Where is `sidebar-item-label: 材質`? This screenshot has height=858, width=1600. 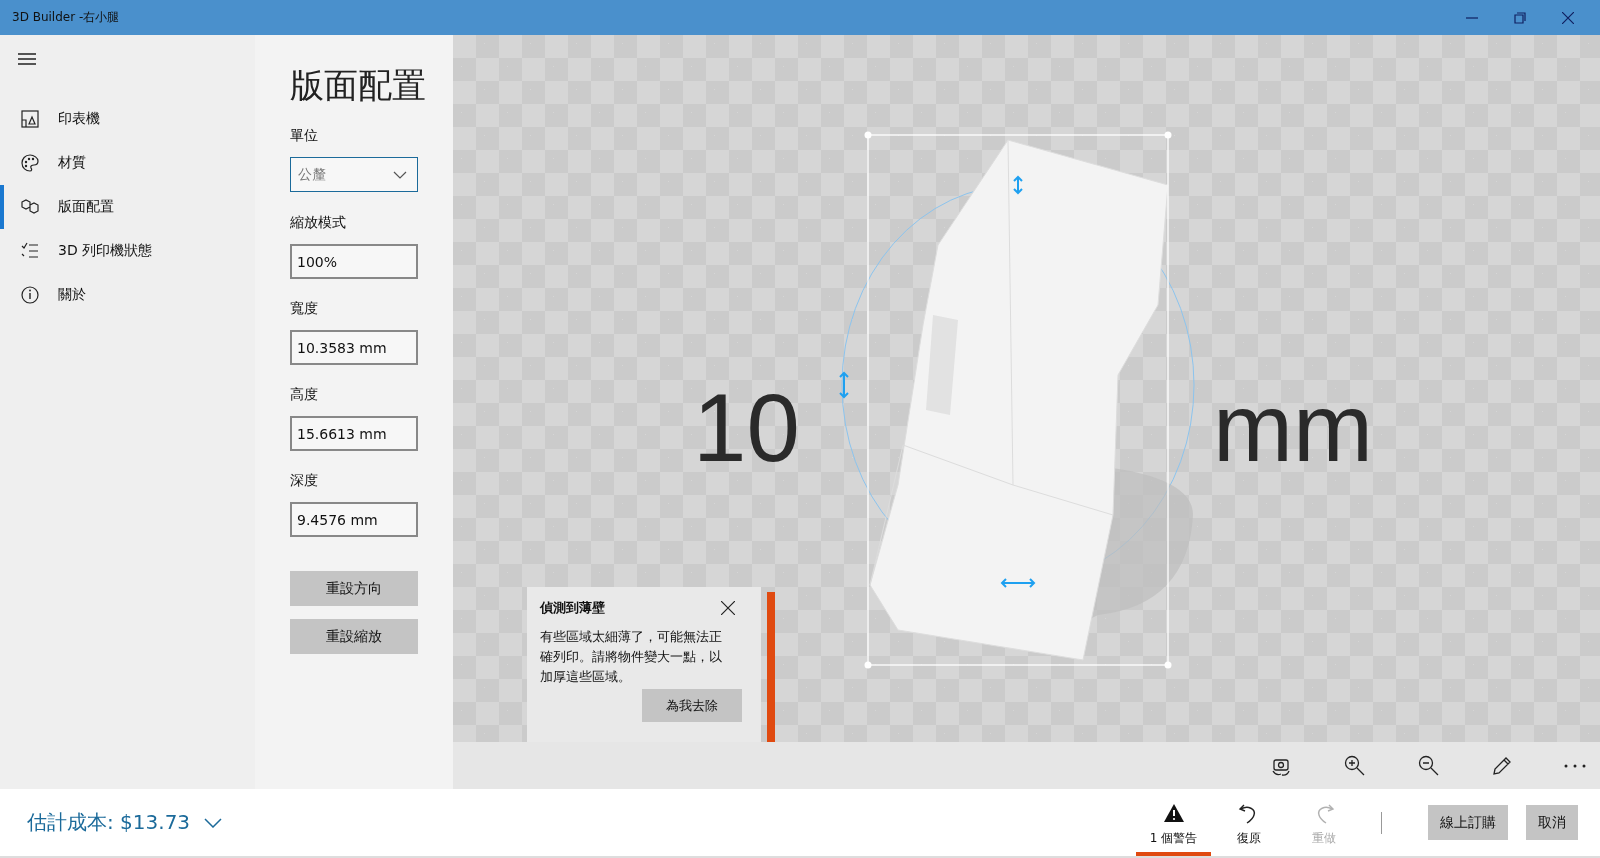 sidebar-item-label: 材質 is located at coordinates (72, 163).